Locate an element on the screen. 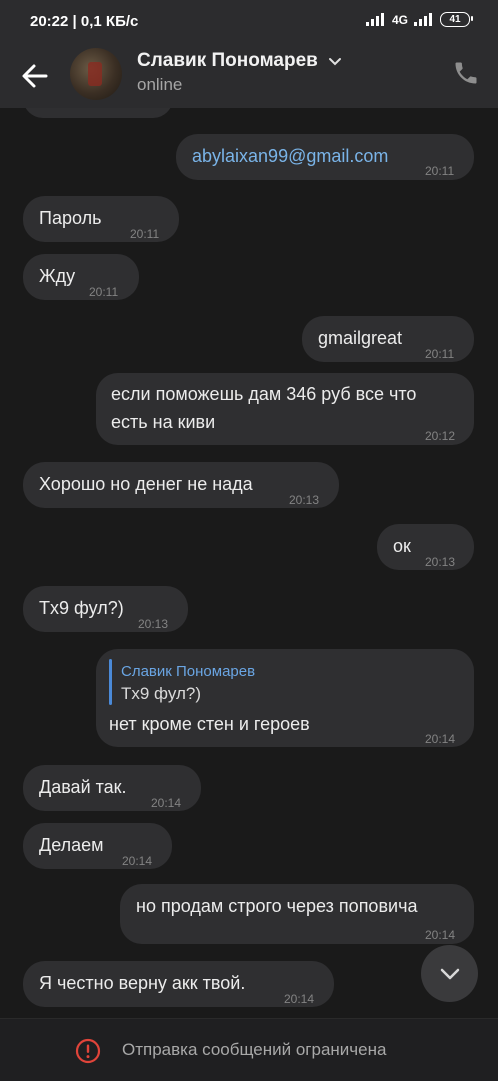  message-text: Хорошо но денег не нада is located at coordinates (146, 484).